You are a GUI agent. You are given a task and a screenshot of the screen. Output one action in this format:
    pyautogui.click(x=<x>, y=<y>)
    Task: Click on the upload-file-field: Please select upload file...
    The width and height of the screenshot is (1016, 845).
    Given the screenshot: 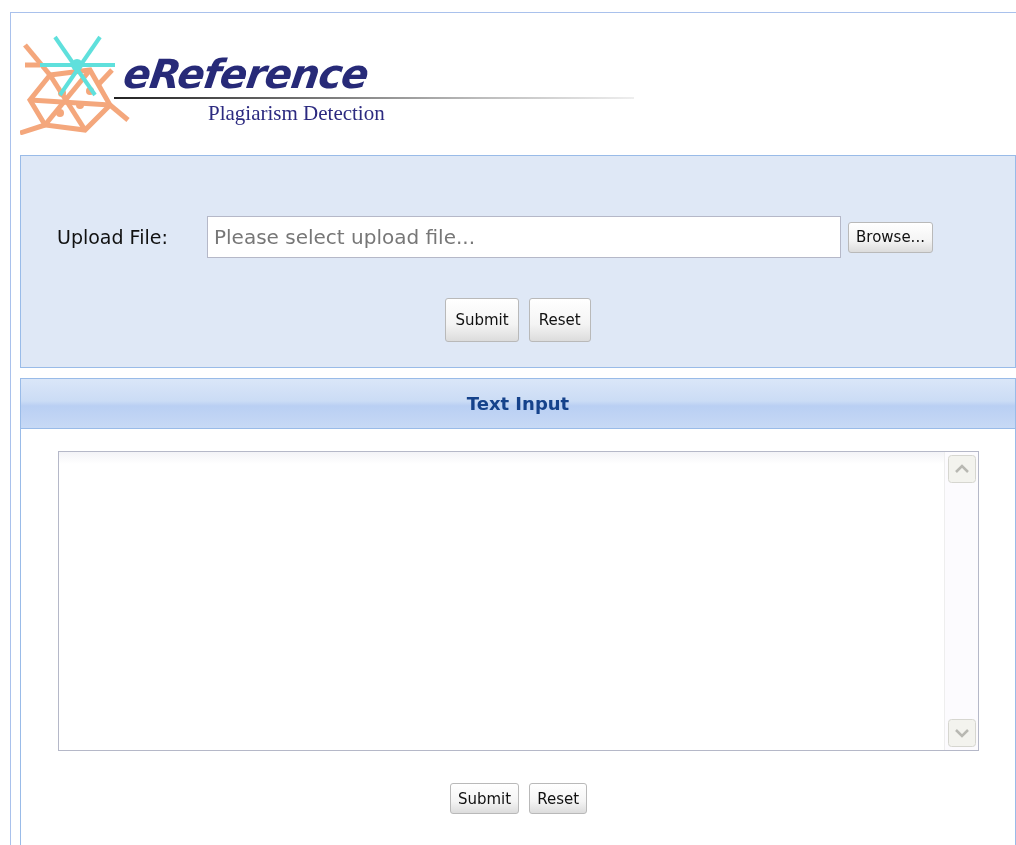 What is the action you would take?
    pyautogui.click(x=524, y=237)
    